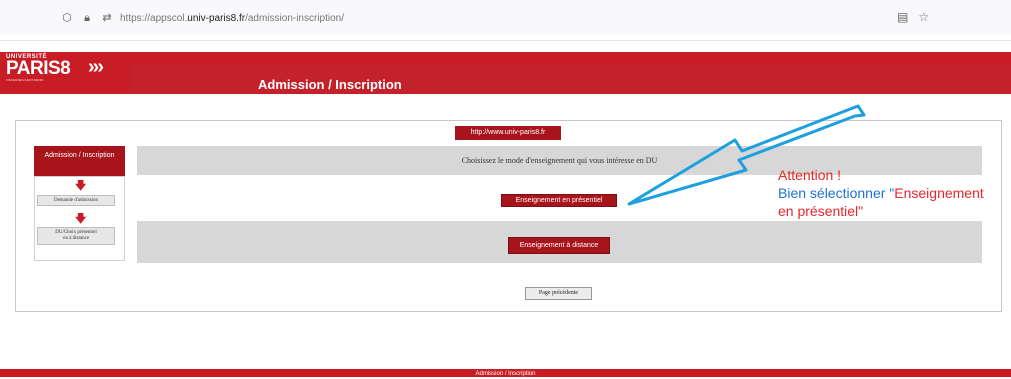 The width and height of the screenshot is (1011, 379). What do you see at coordinates (810, 175) in the screenshot?
I see `attention-line1: Attention !` at bounding box center [810, 175].